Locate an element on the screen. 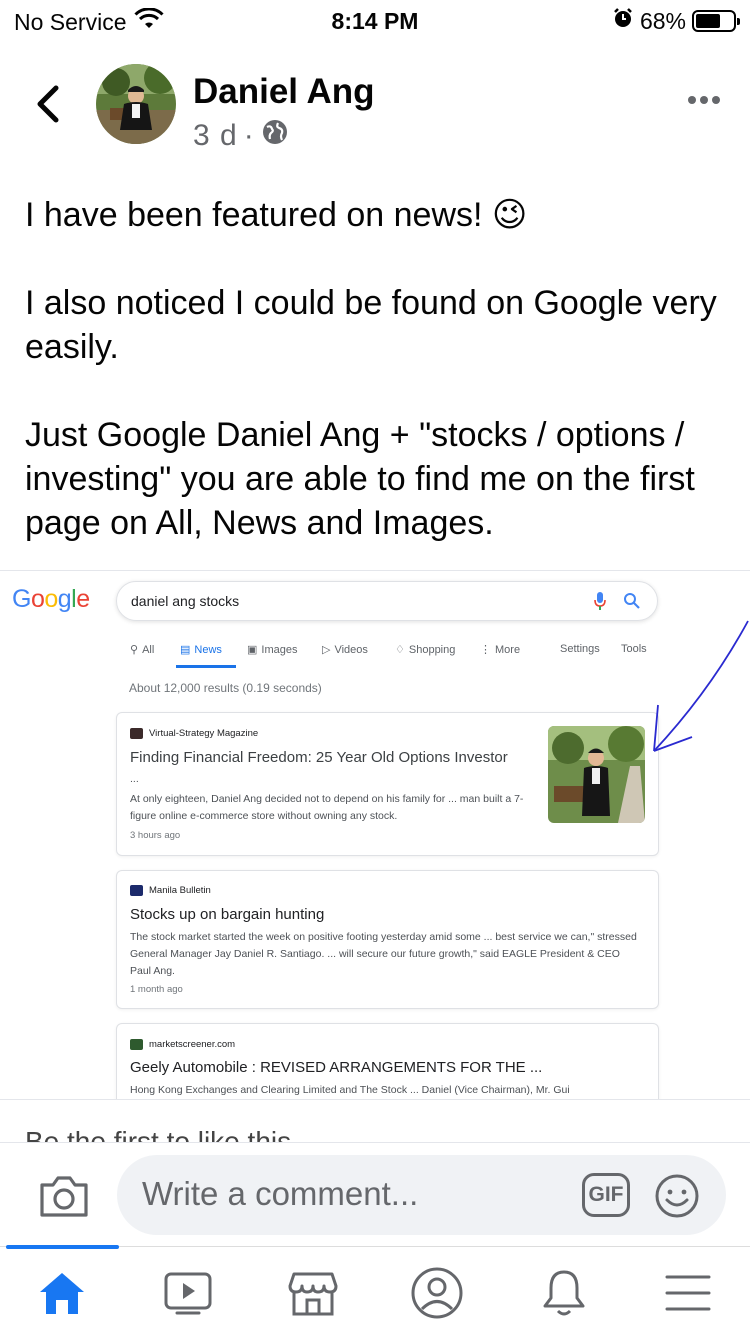 The height and width of the screenshot is (1334, 750). tab-watch is located at coordinates (188, 1293).